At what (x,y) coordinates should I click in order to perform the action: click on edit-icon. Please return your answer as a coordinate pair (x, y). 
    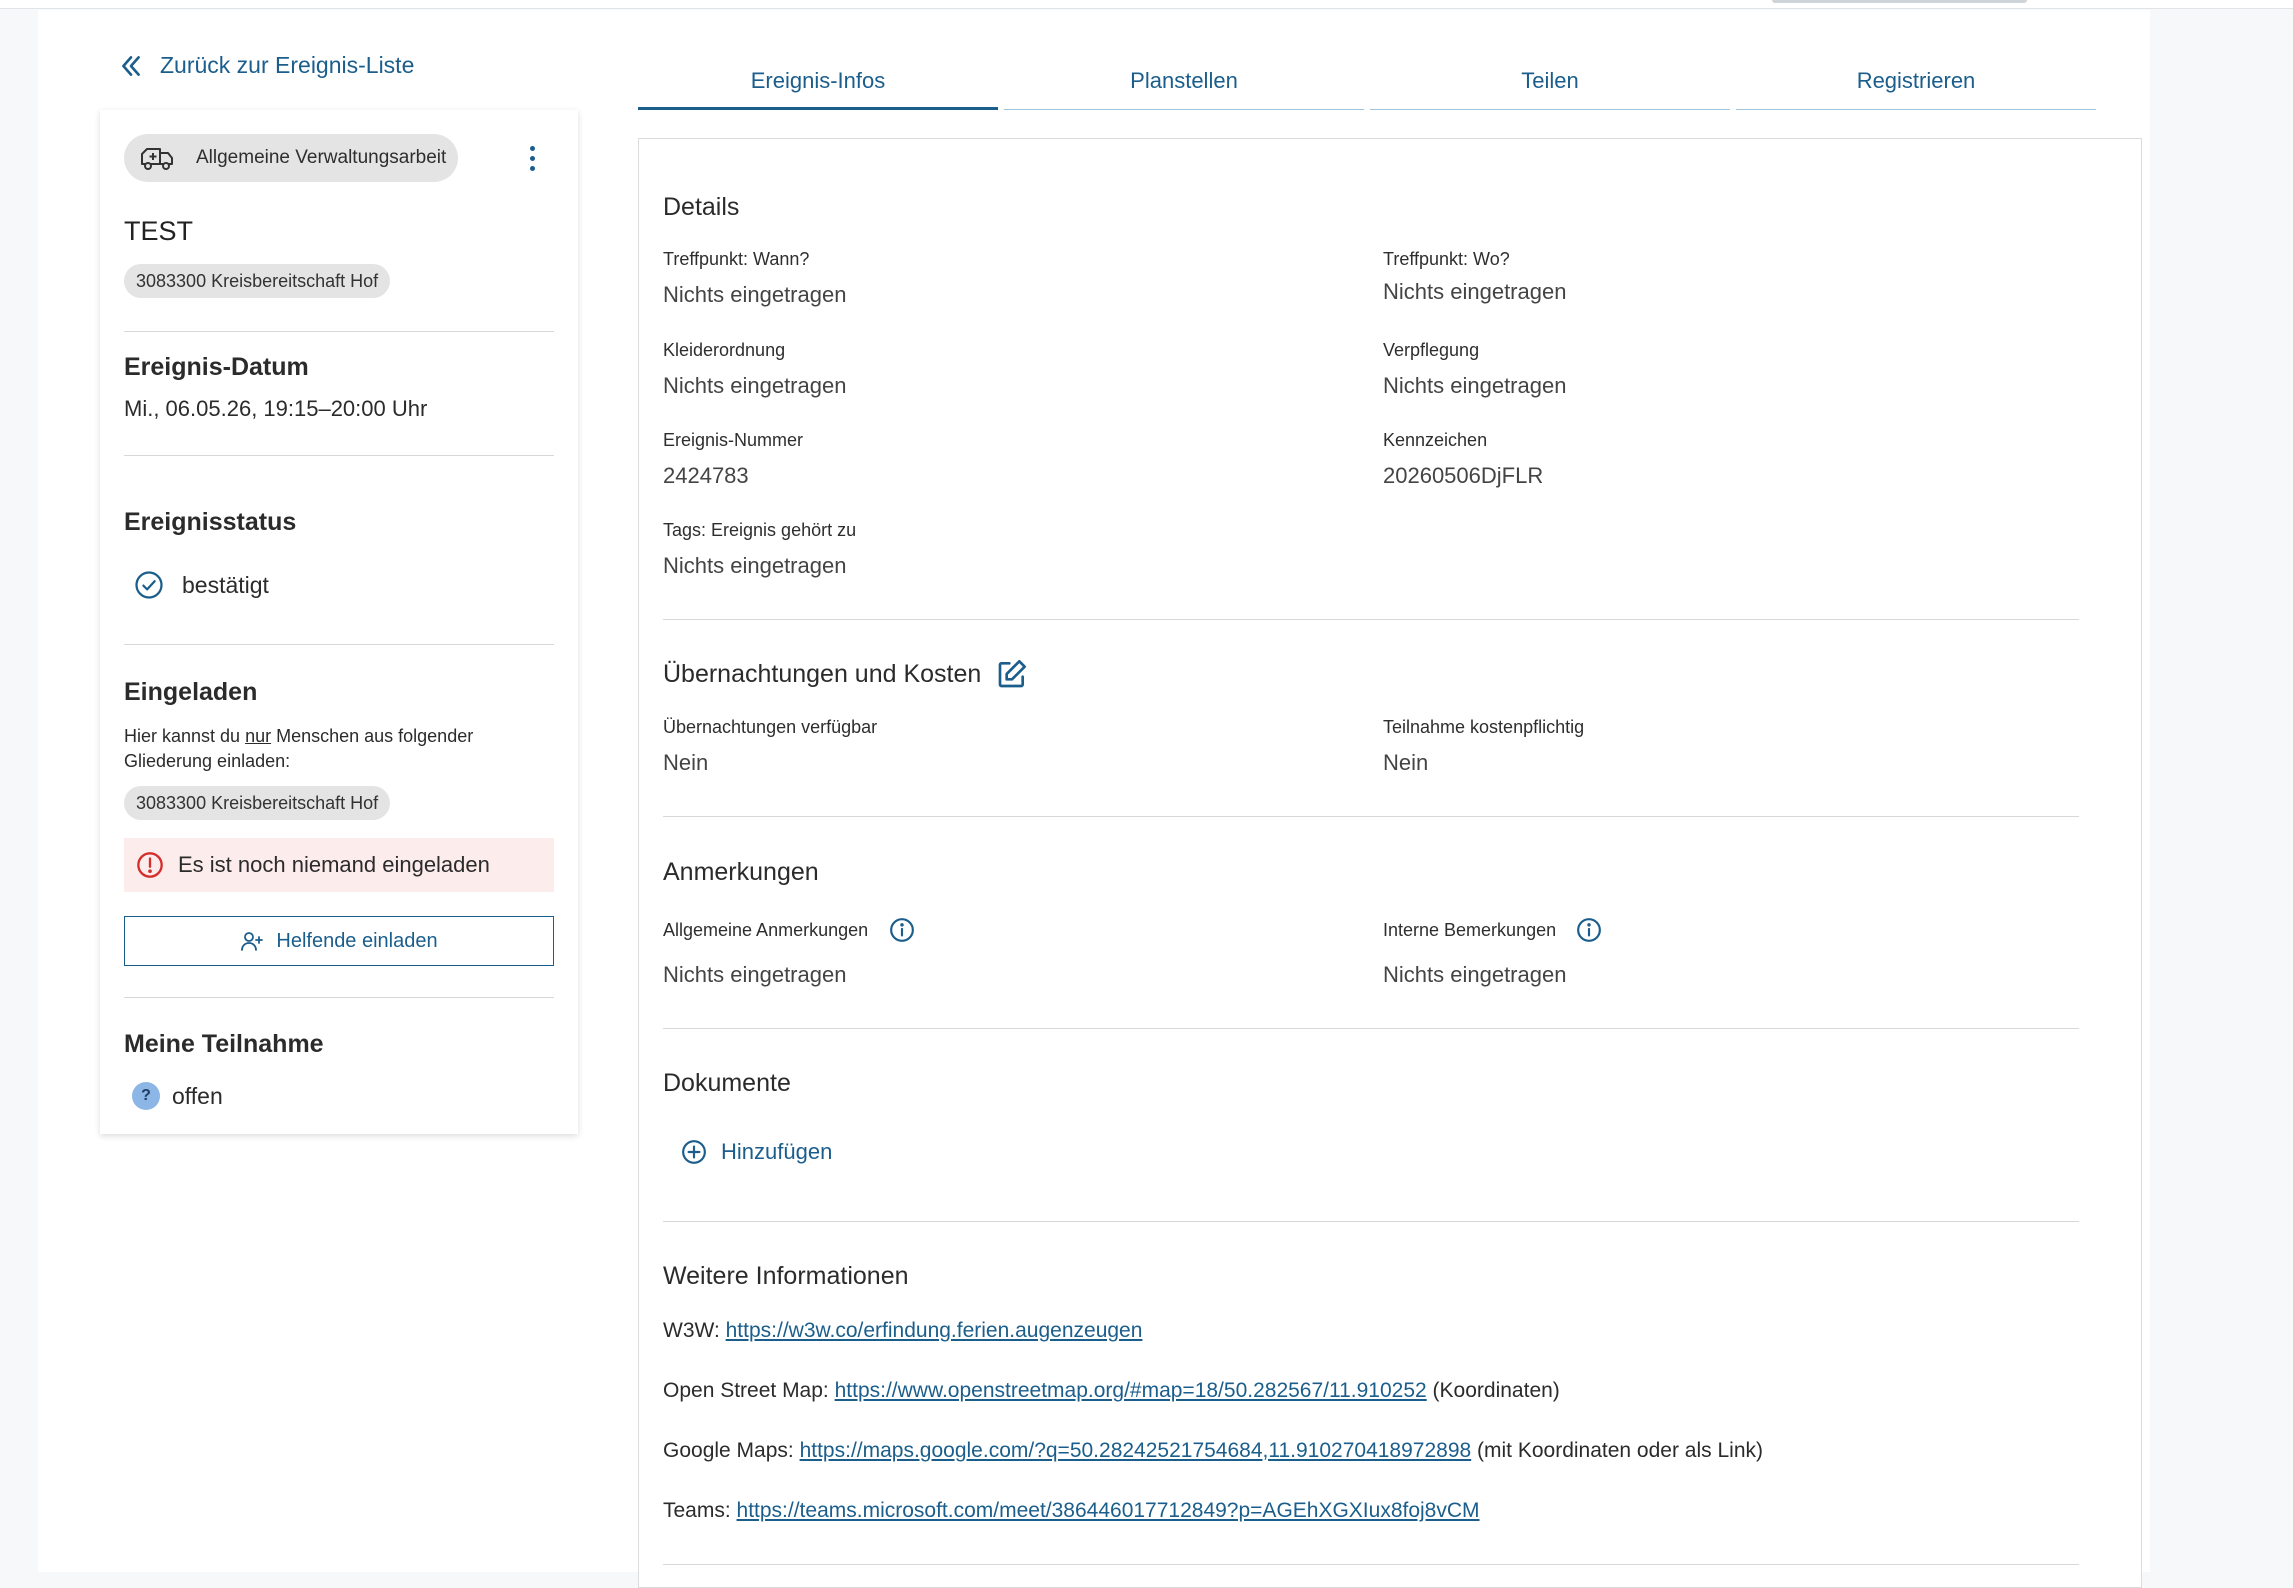
    Looking at the image, I should click on (1012, 674).